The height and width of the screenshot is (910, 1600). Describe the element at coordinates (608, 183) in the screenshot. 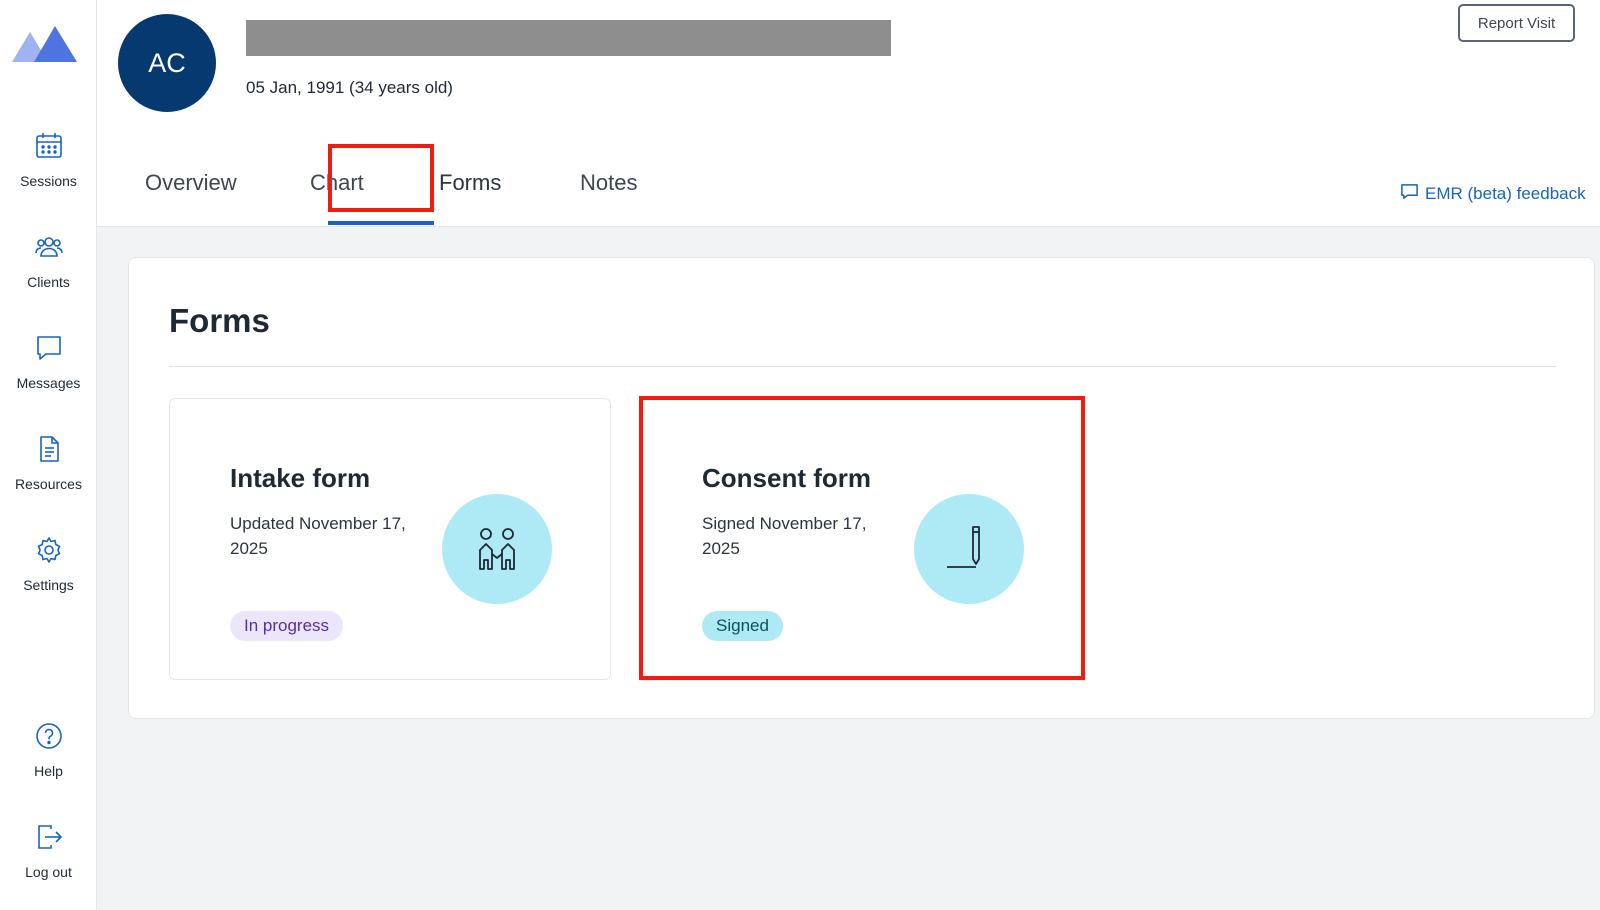

I see `tab-notes: Notes` at that location.